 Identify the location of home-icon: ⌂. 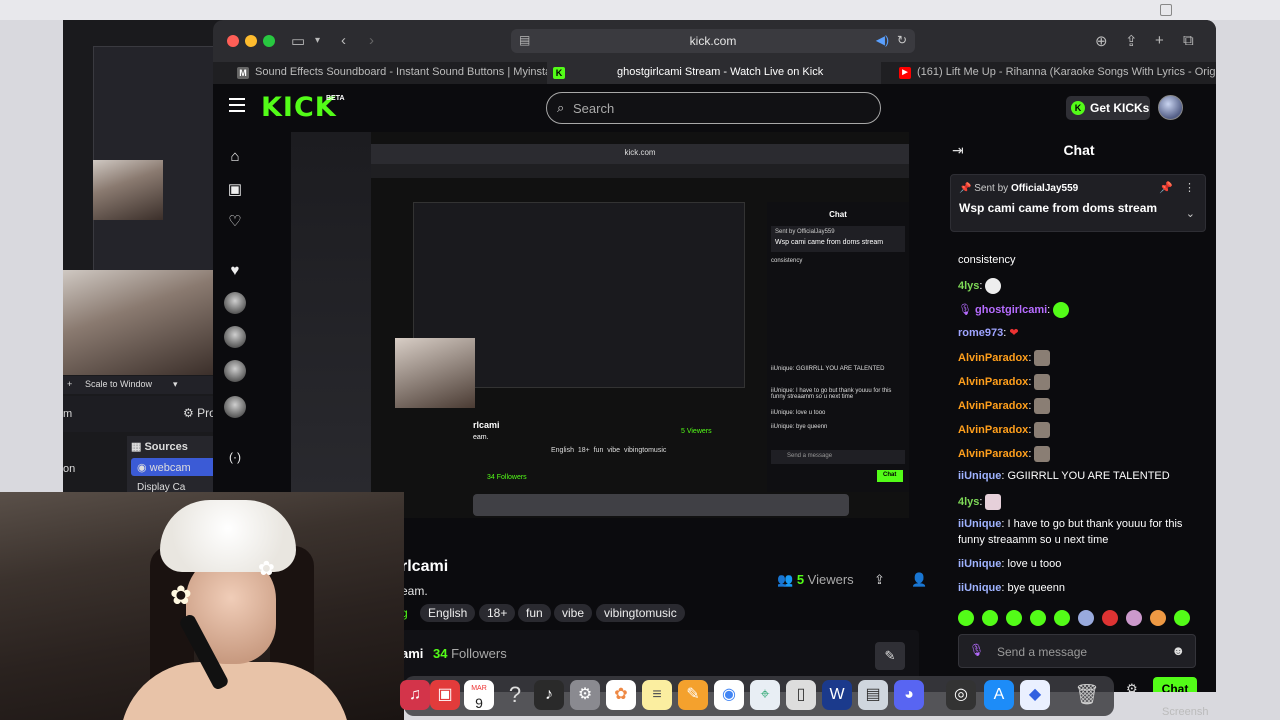
(235, 158).